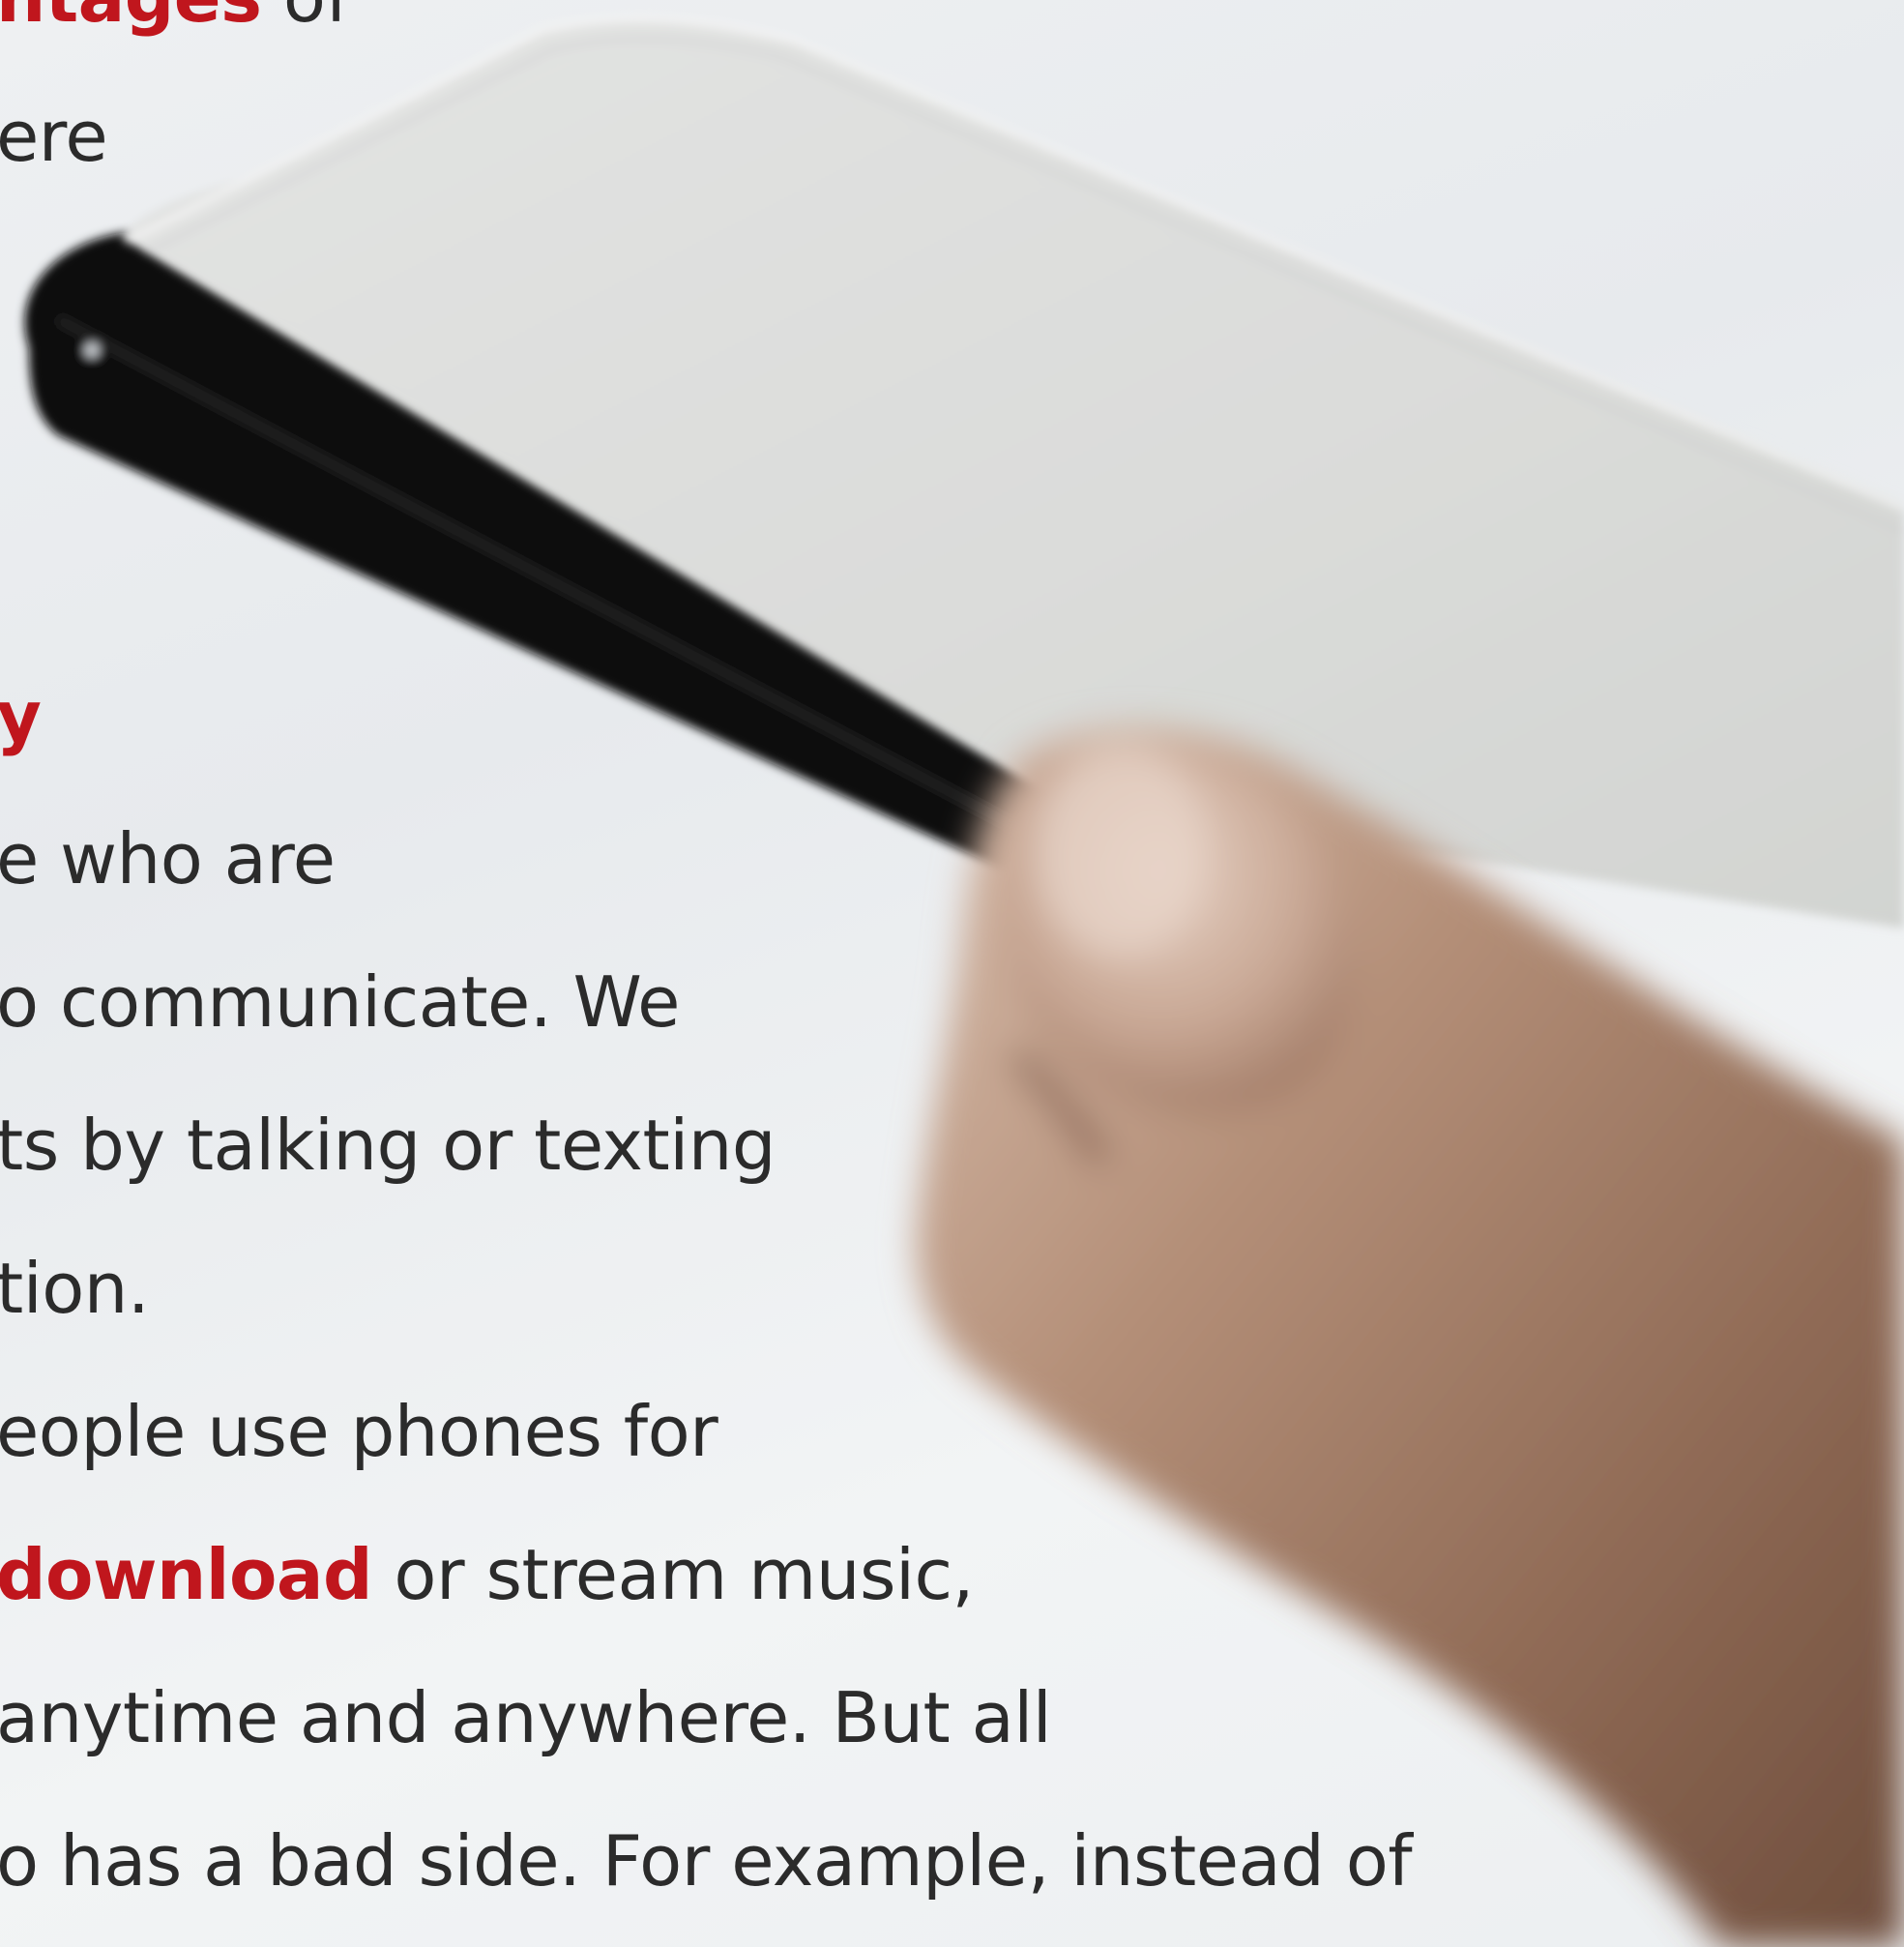 This screenshot has width=1904, height=1947. I want to click on text-line-5: ts by talking or texting, so click(388, 1145).